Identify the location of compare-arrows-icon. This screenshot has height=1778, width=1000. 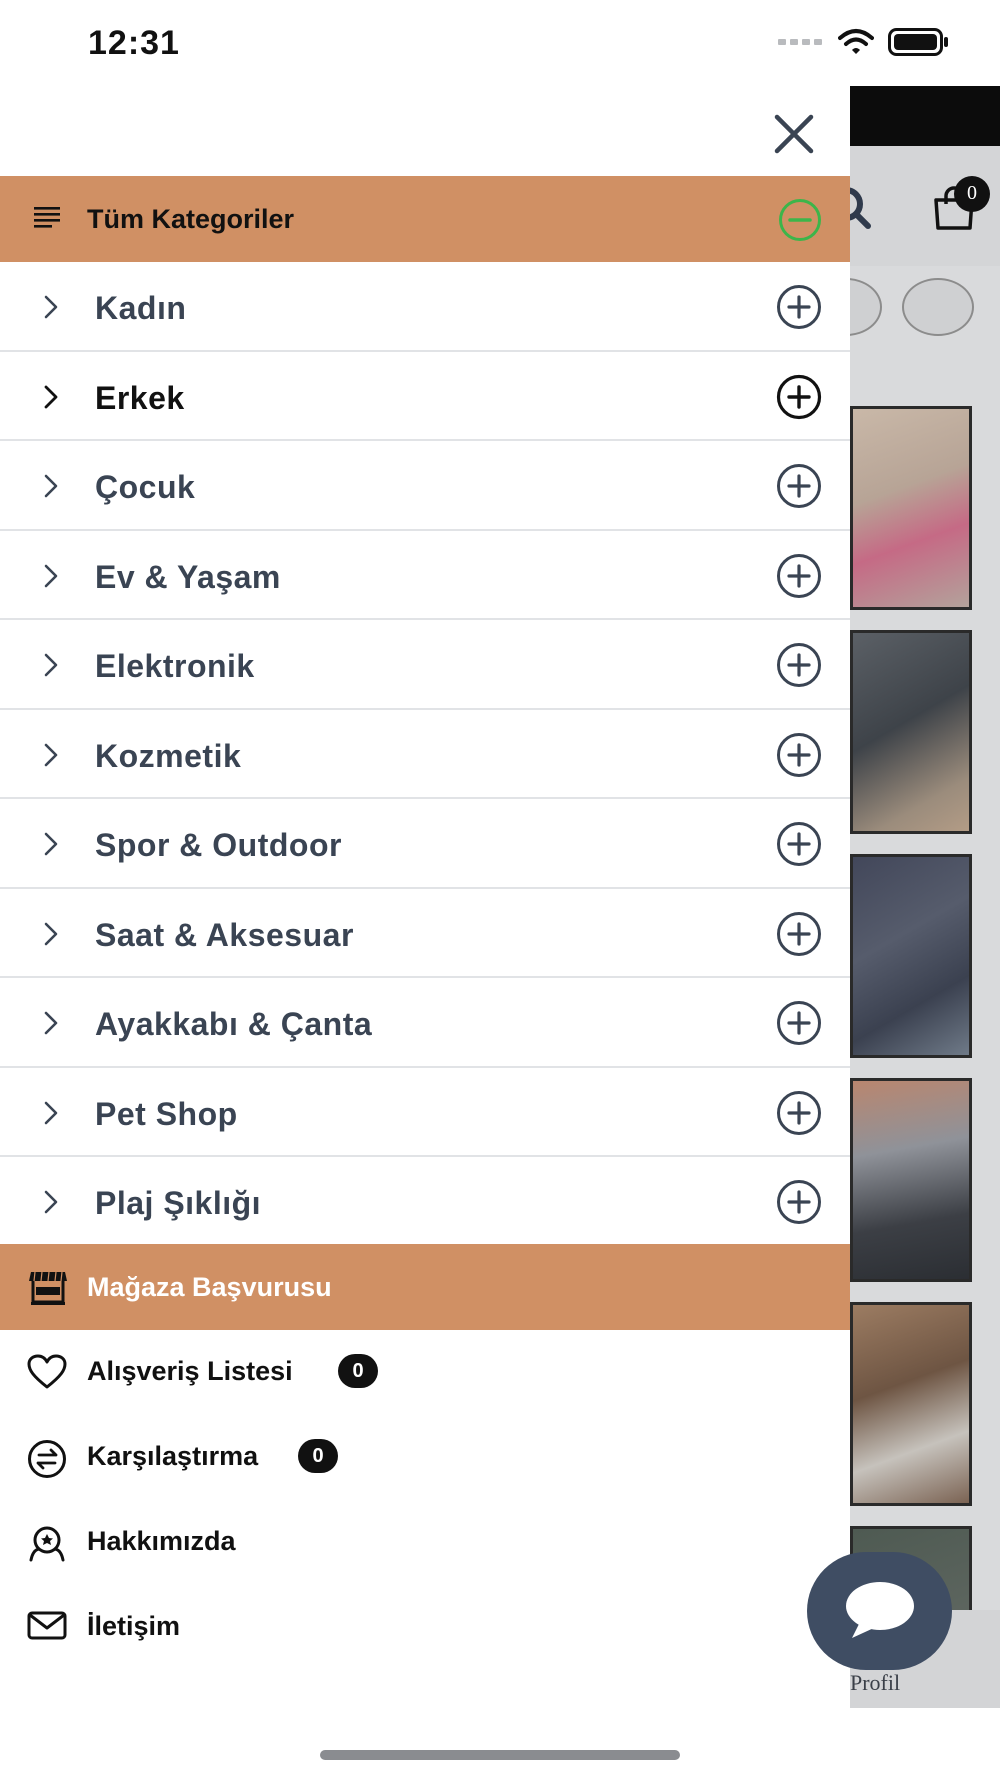
(47, 1459).